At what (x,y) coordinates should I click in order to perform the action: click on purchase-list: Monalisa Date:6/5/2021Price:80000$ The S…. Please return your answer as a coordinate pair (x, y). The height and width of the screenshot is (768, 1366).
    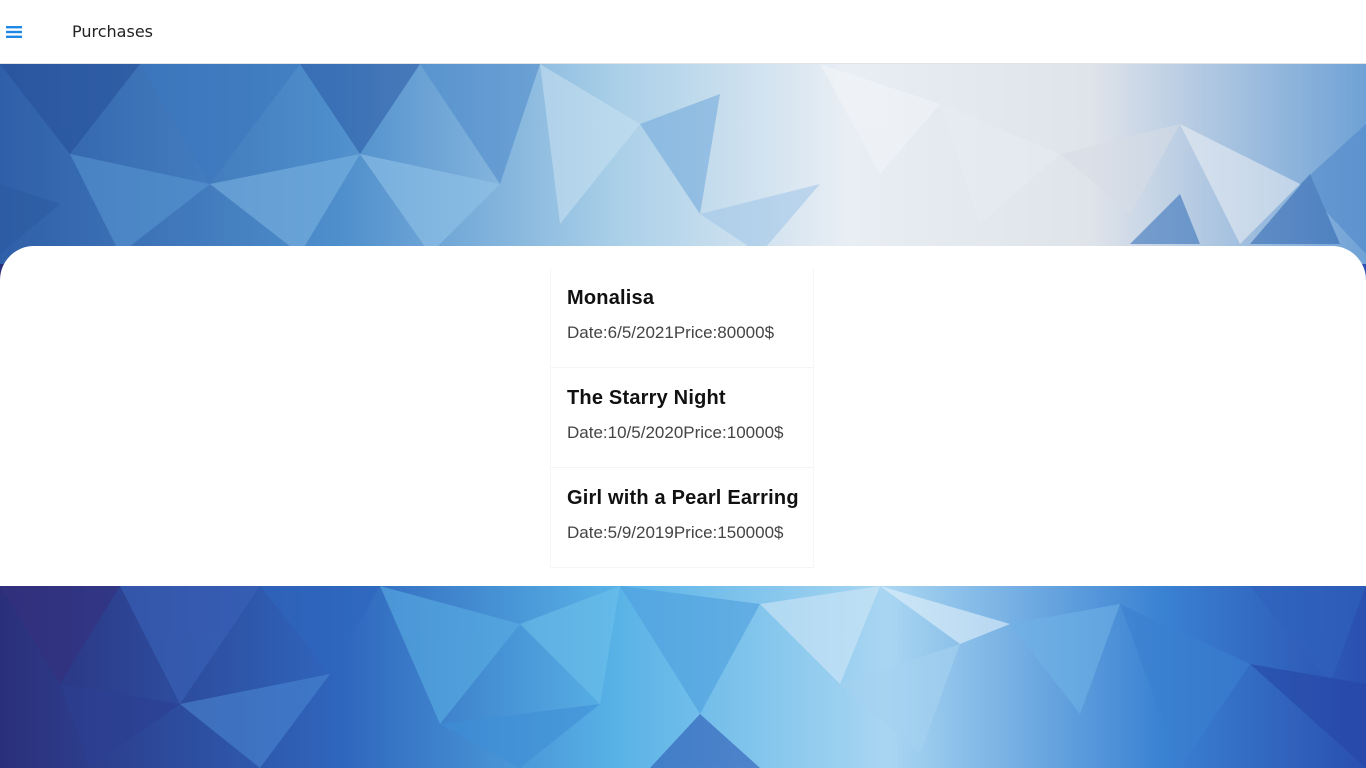
    Looking at the image, I should click on (682, 418).